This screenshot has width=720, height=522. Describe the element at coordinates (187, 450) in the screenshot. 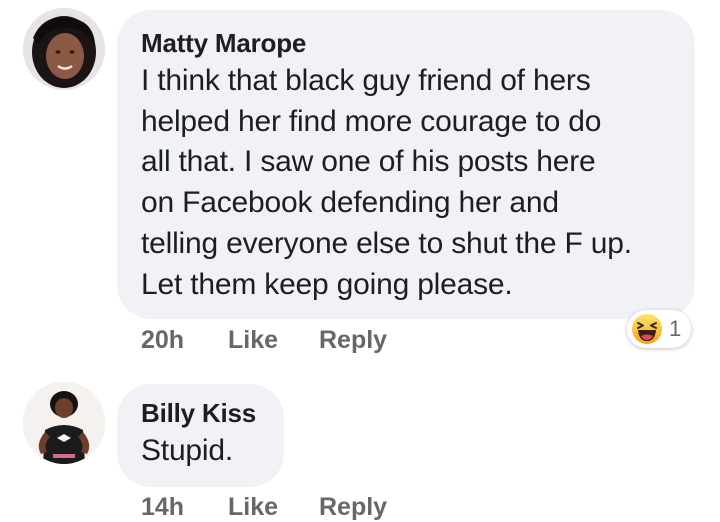

I see `comment-text-line: Stupid.` at that location.